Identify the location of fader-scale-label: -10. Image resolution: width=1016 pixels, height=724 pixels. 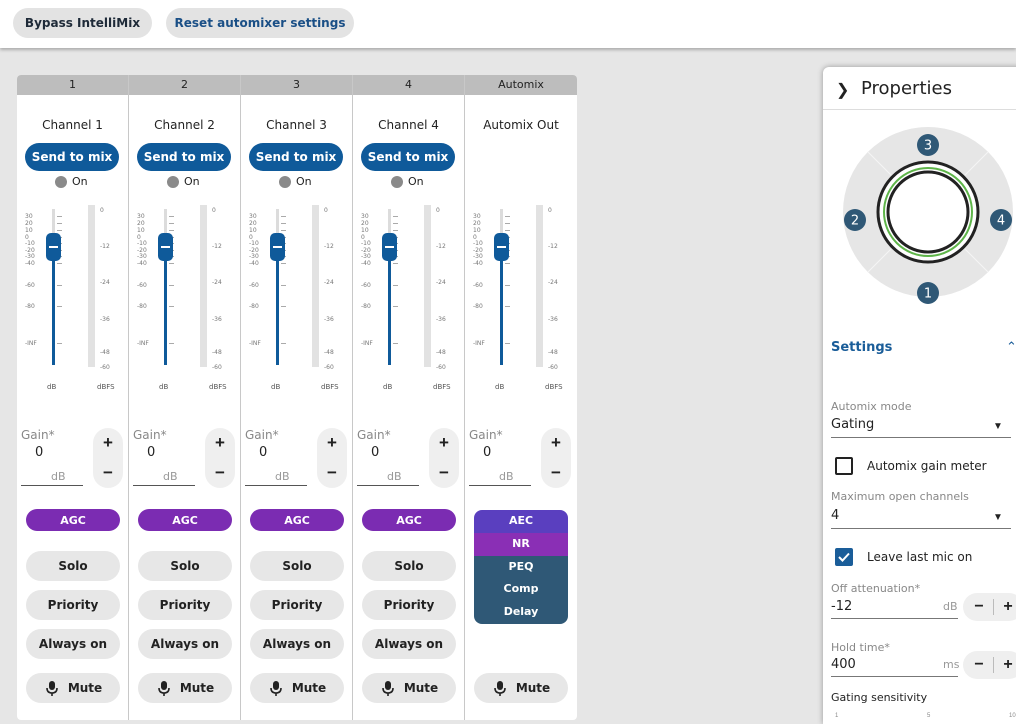
(478, 243).